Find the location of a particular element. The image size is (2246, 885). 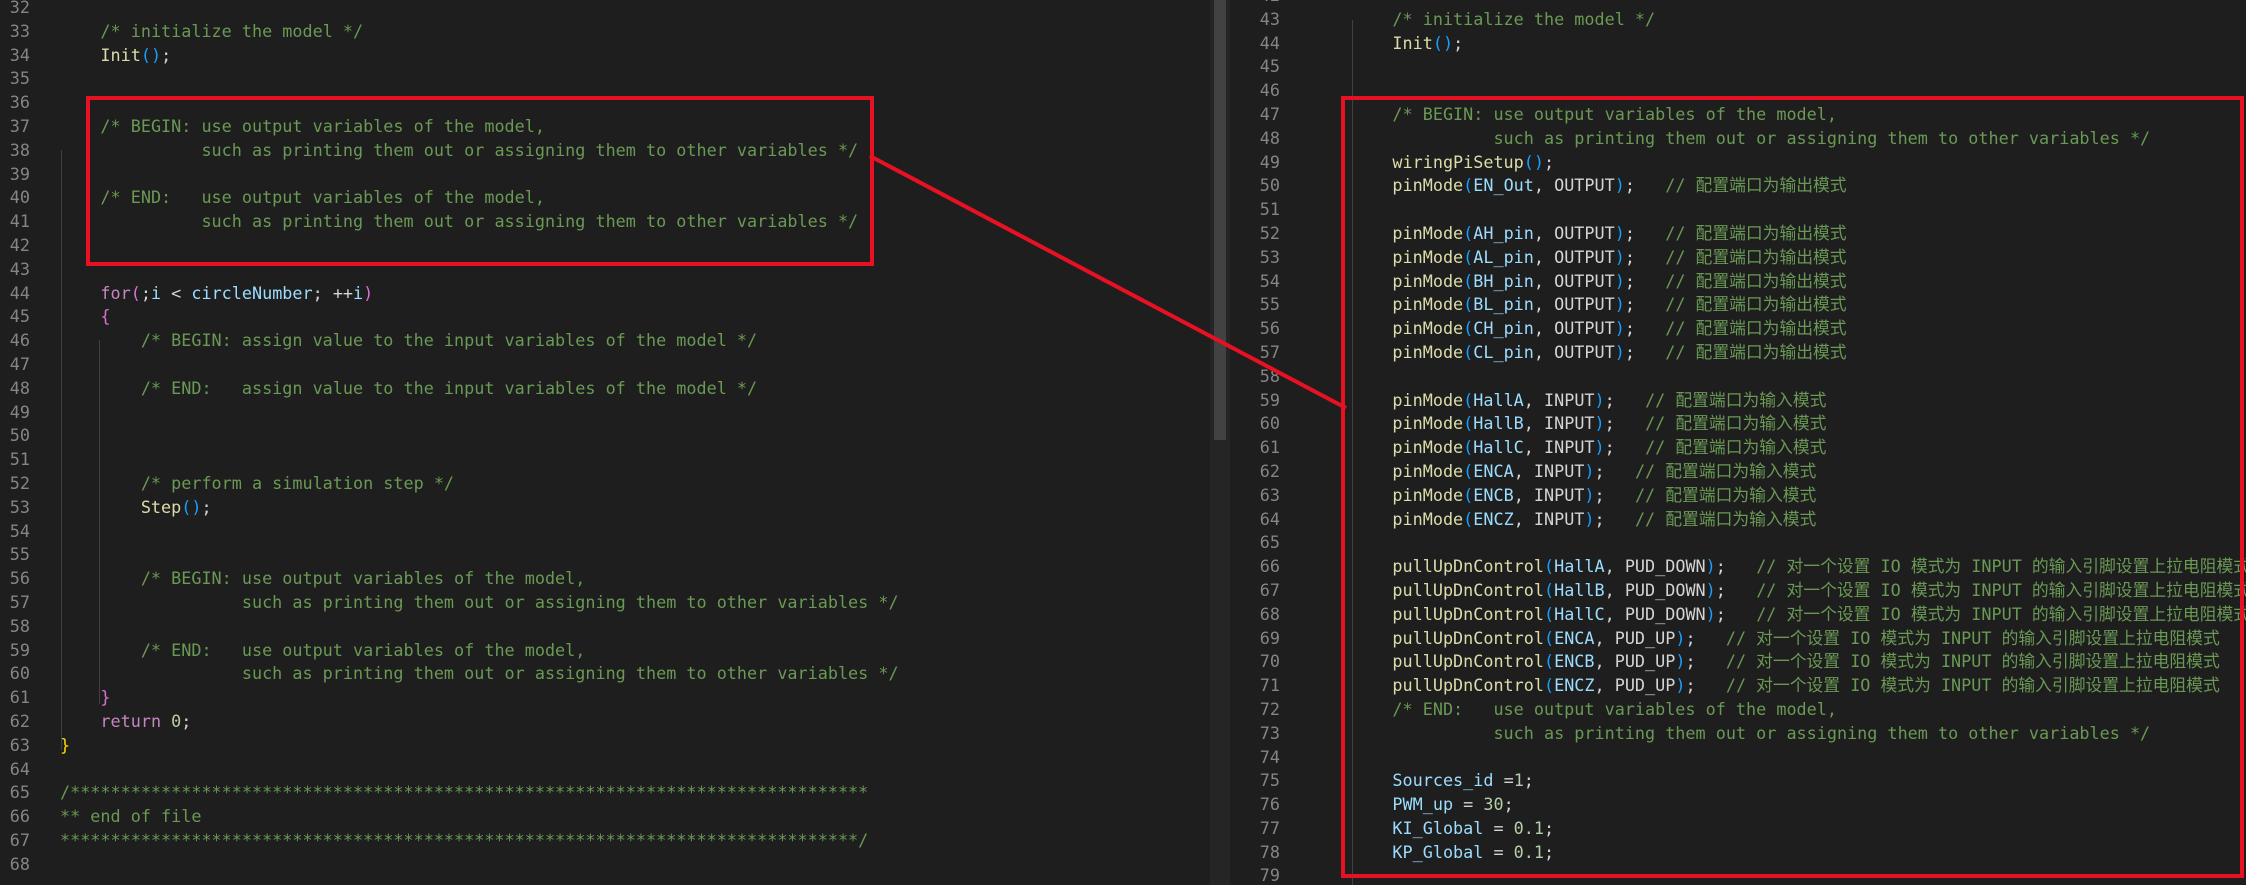

code-line: pinMode(ENCA, INPUT); // 配置端口为输入模式 is located at coordinates (1799, 472).